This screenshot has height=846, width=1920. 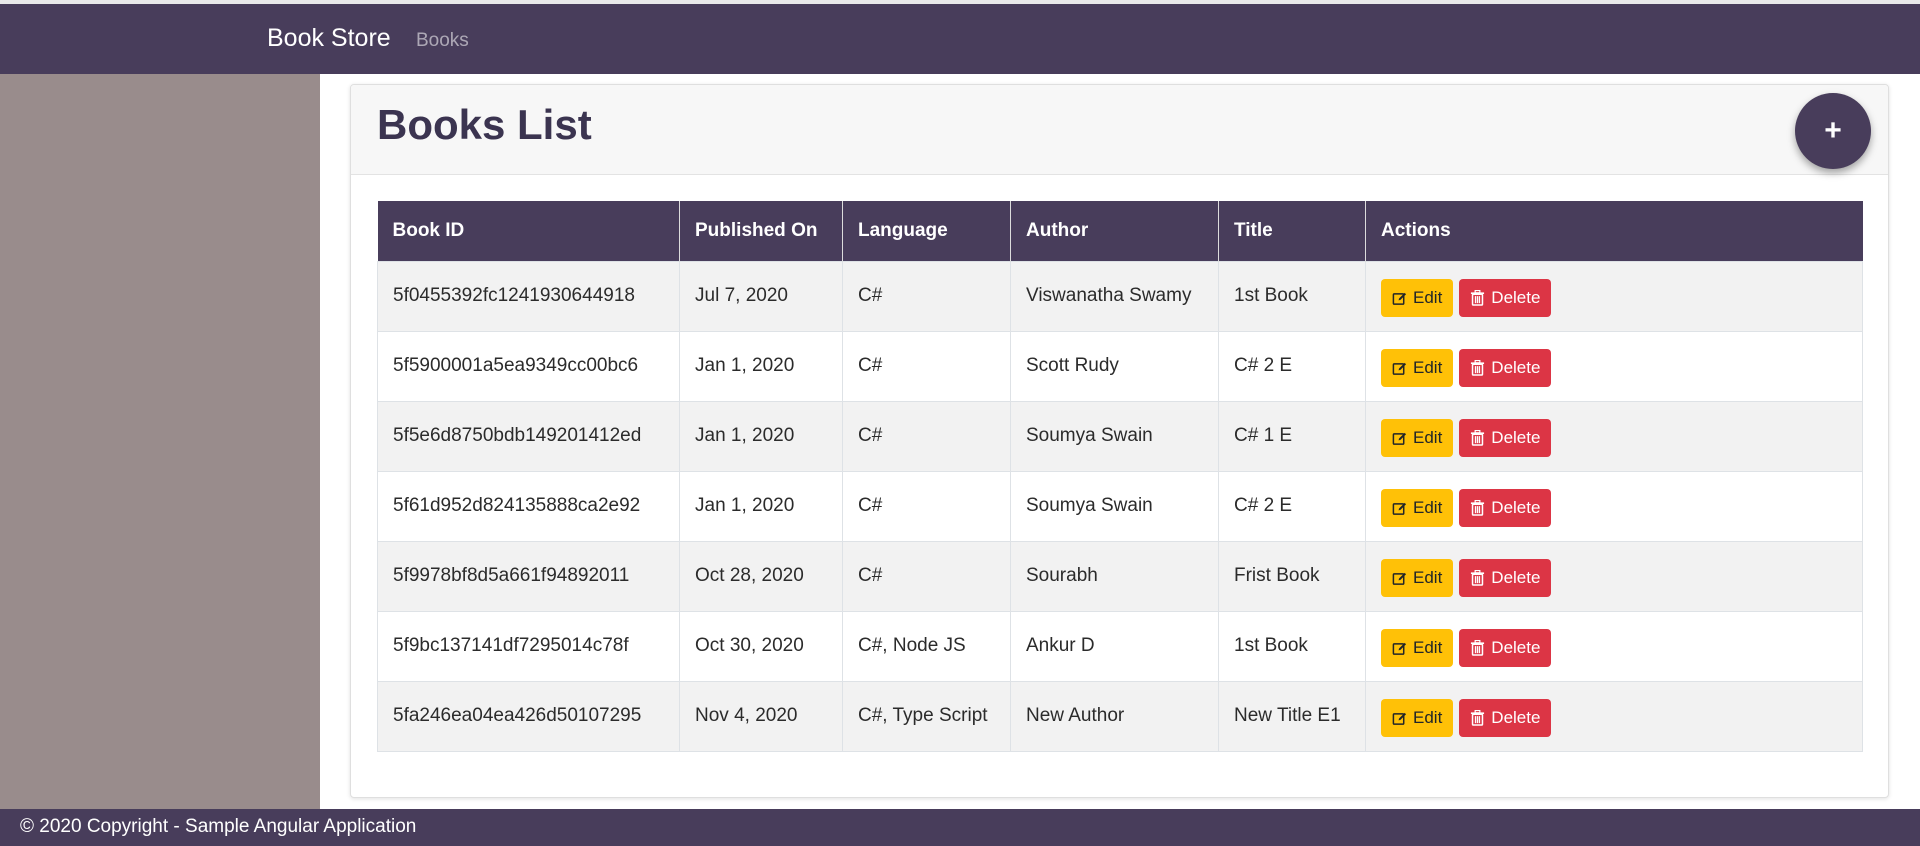 I want to click on page-title: Books List, so click(x=484, y=124).